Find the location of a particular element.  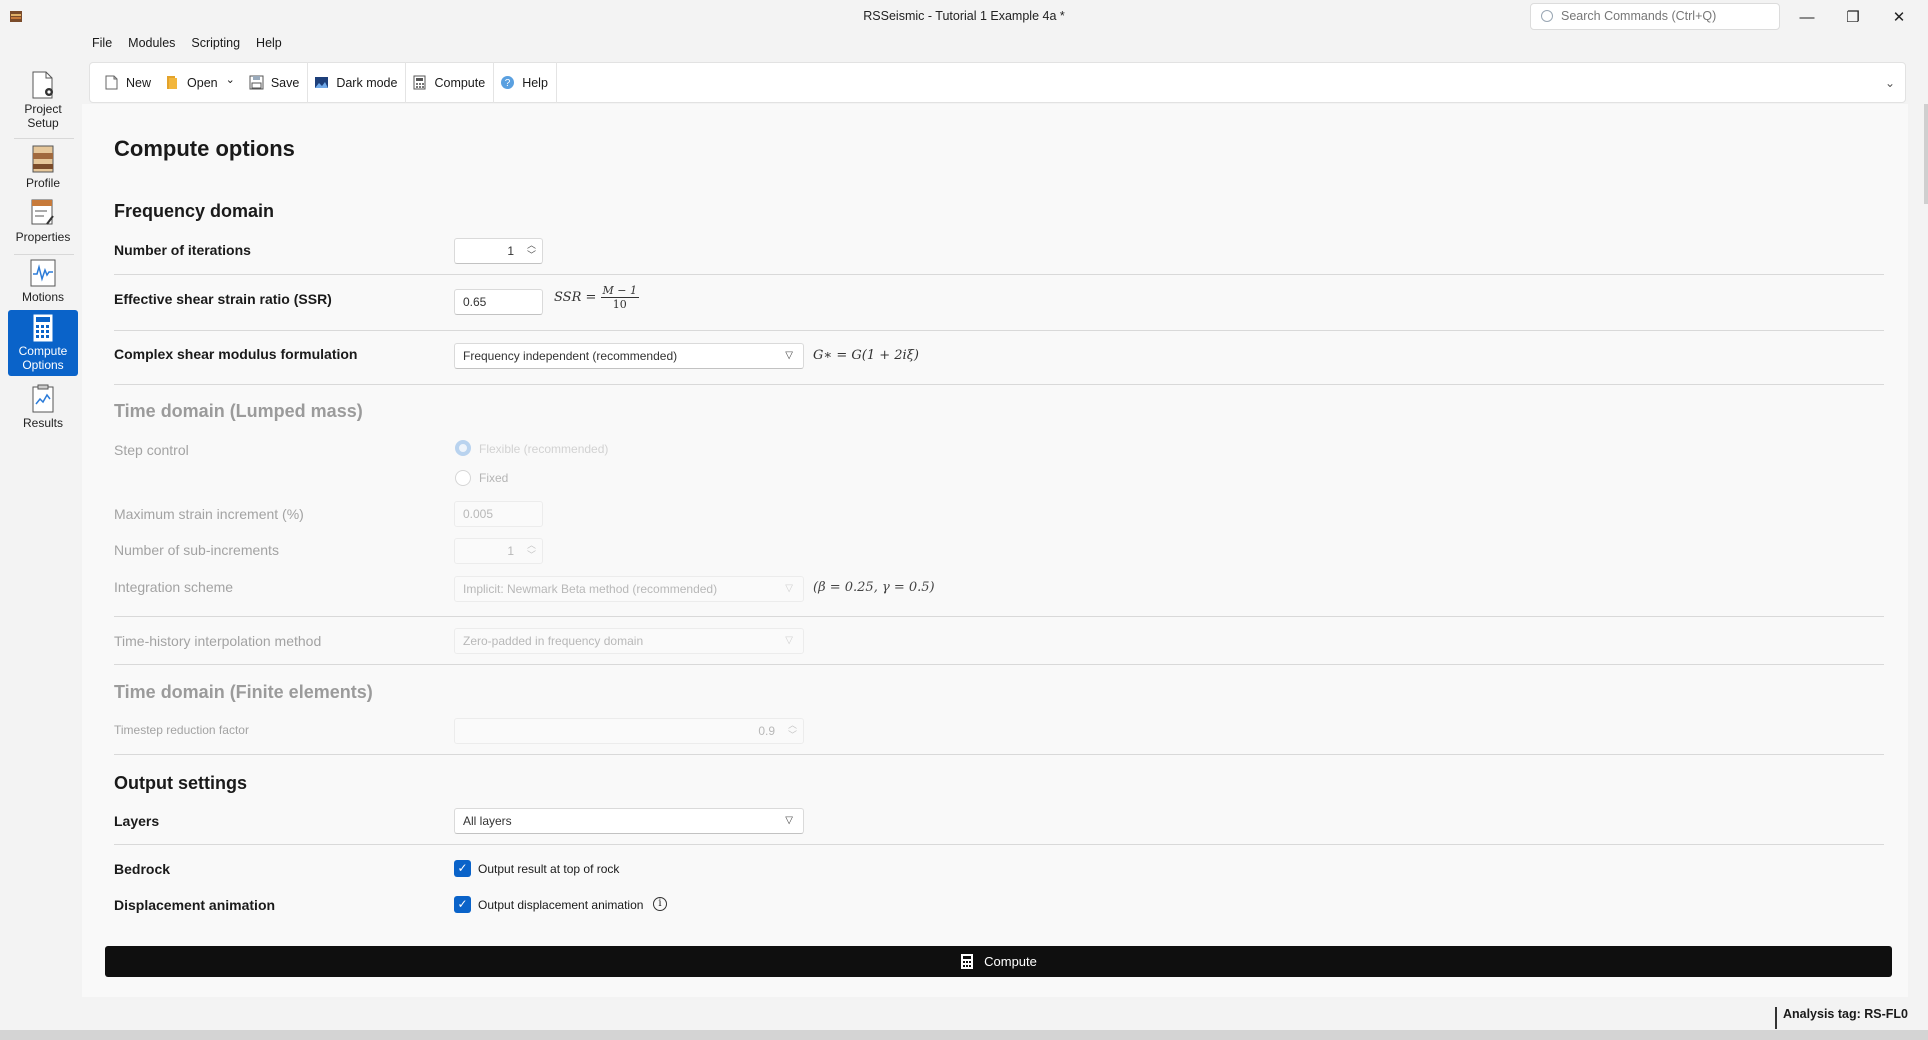

rail-label: Motions is located at coordinates (43, 297).